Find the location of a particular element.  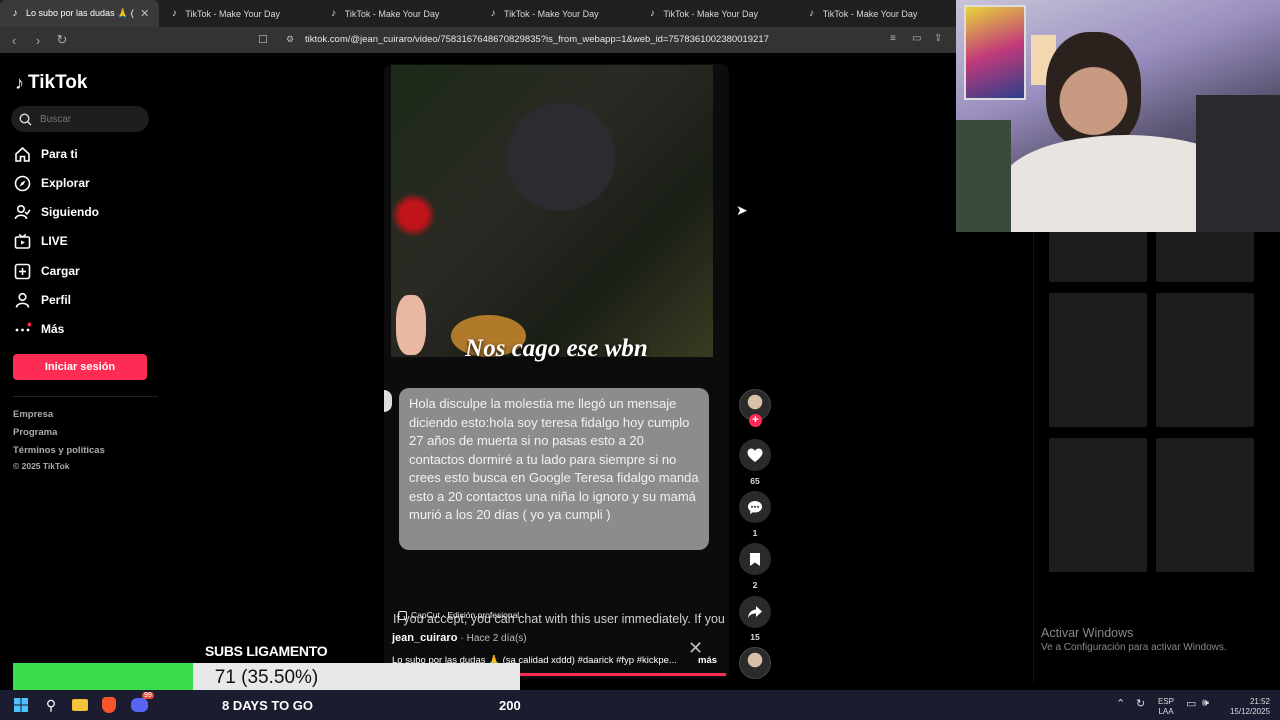

days-to-go: 8 DAYS TO GO is located at coordinates (268, 705).